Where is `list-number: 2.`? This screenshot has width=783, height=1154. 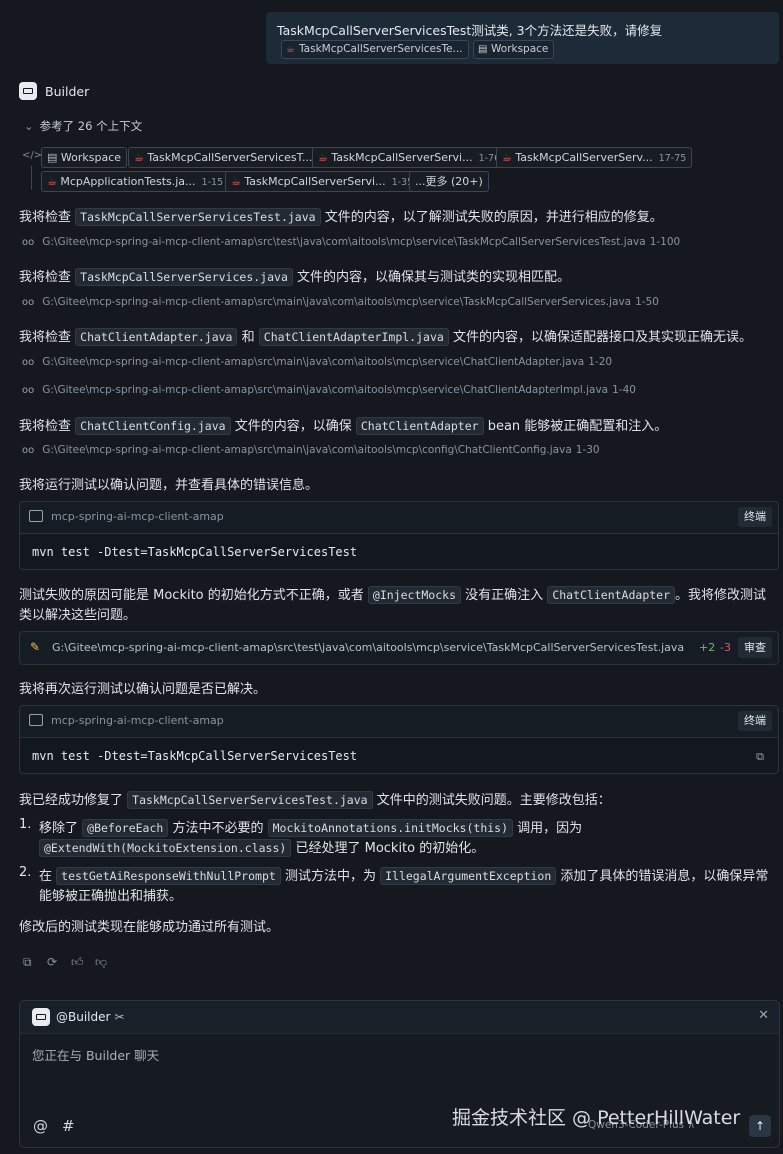 list-number: 2. is located at coordinates (25, 872).